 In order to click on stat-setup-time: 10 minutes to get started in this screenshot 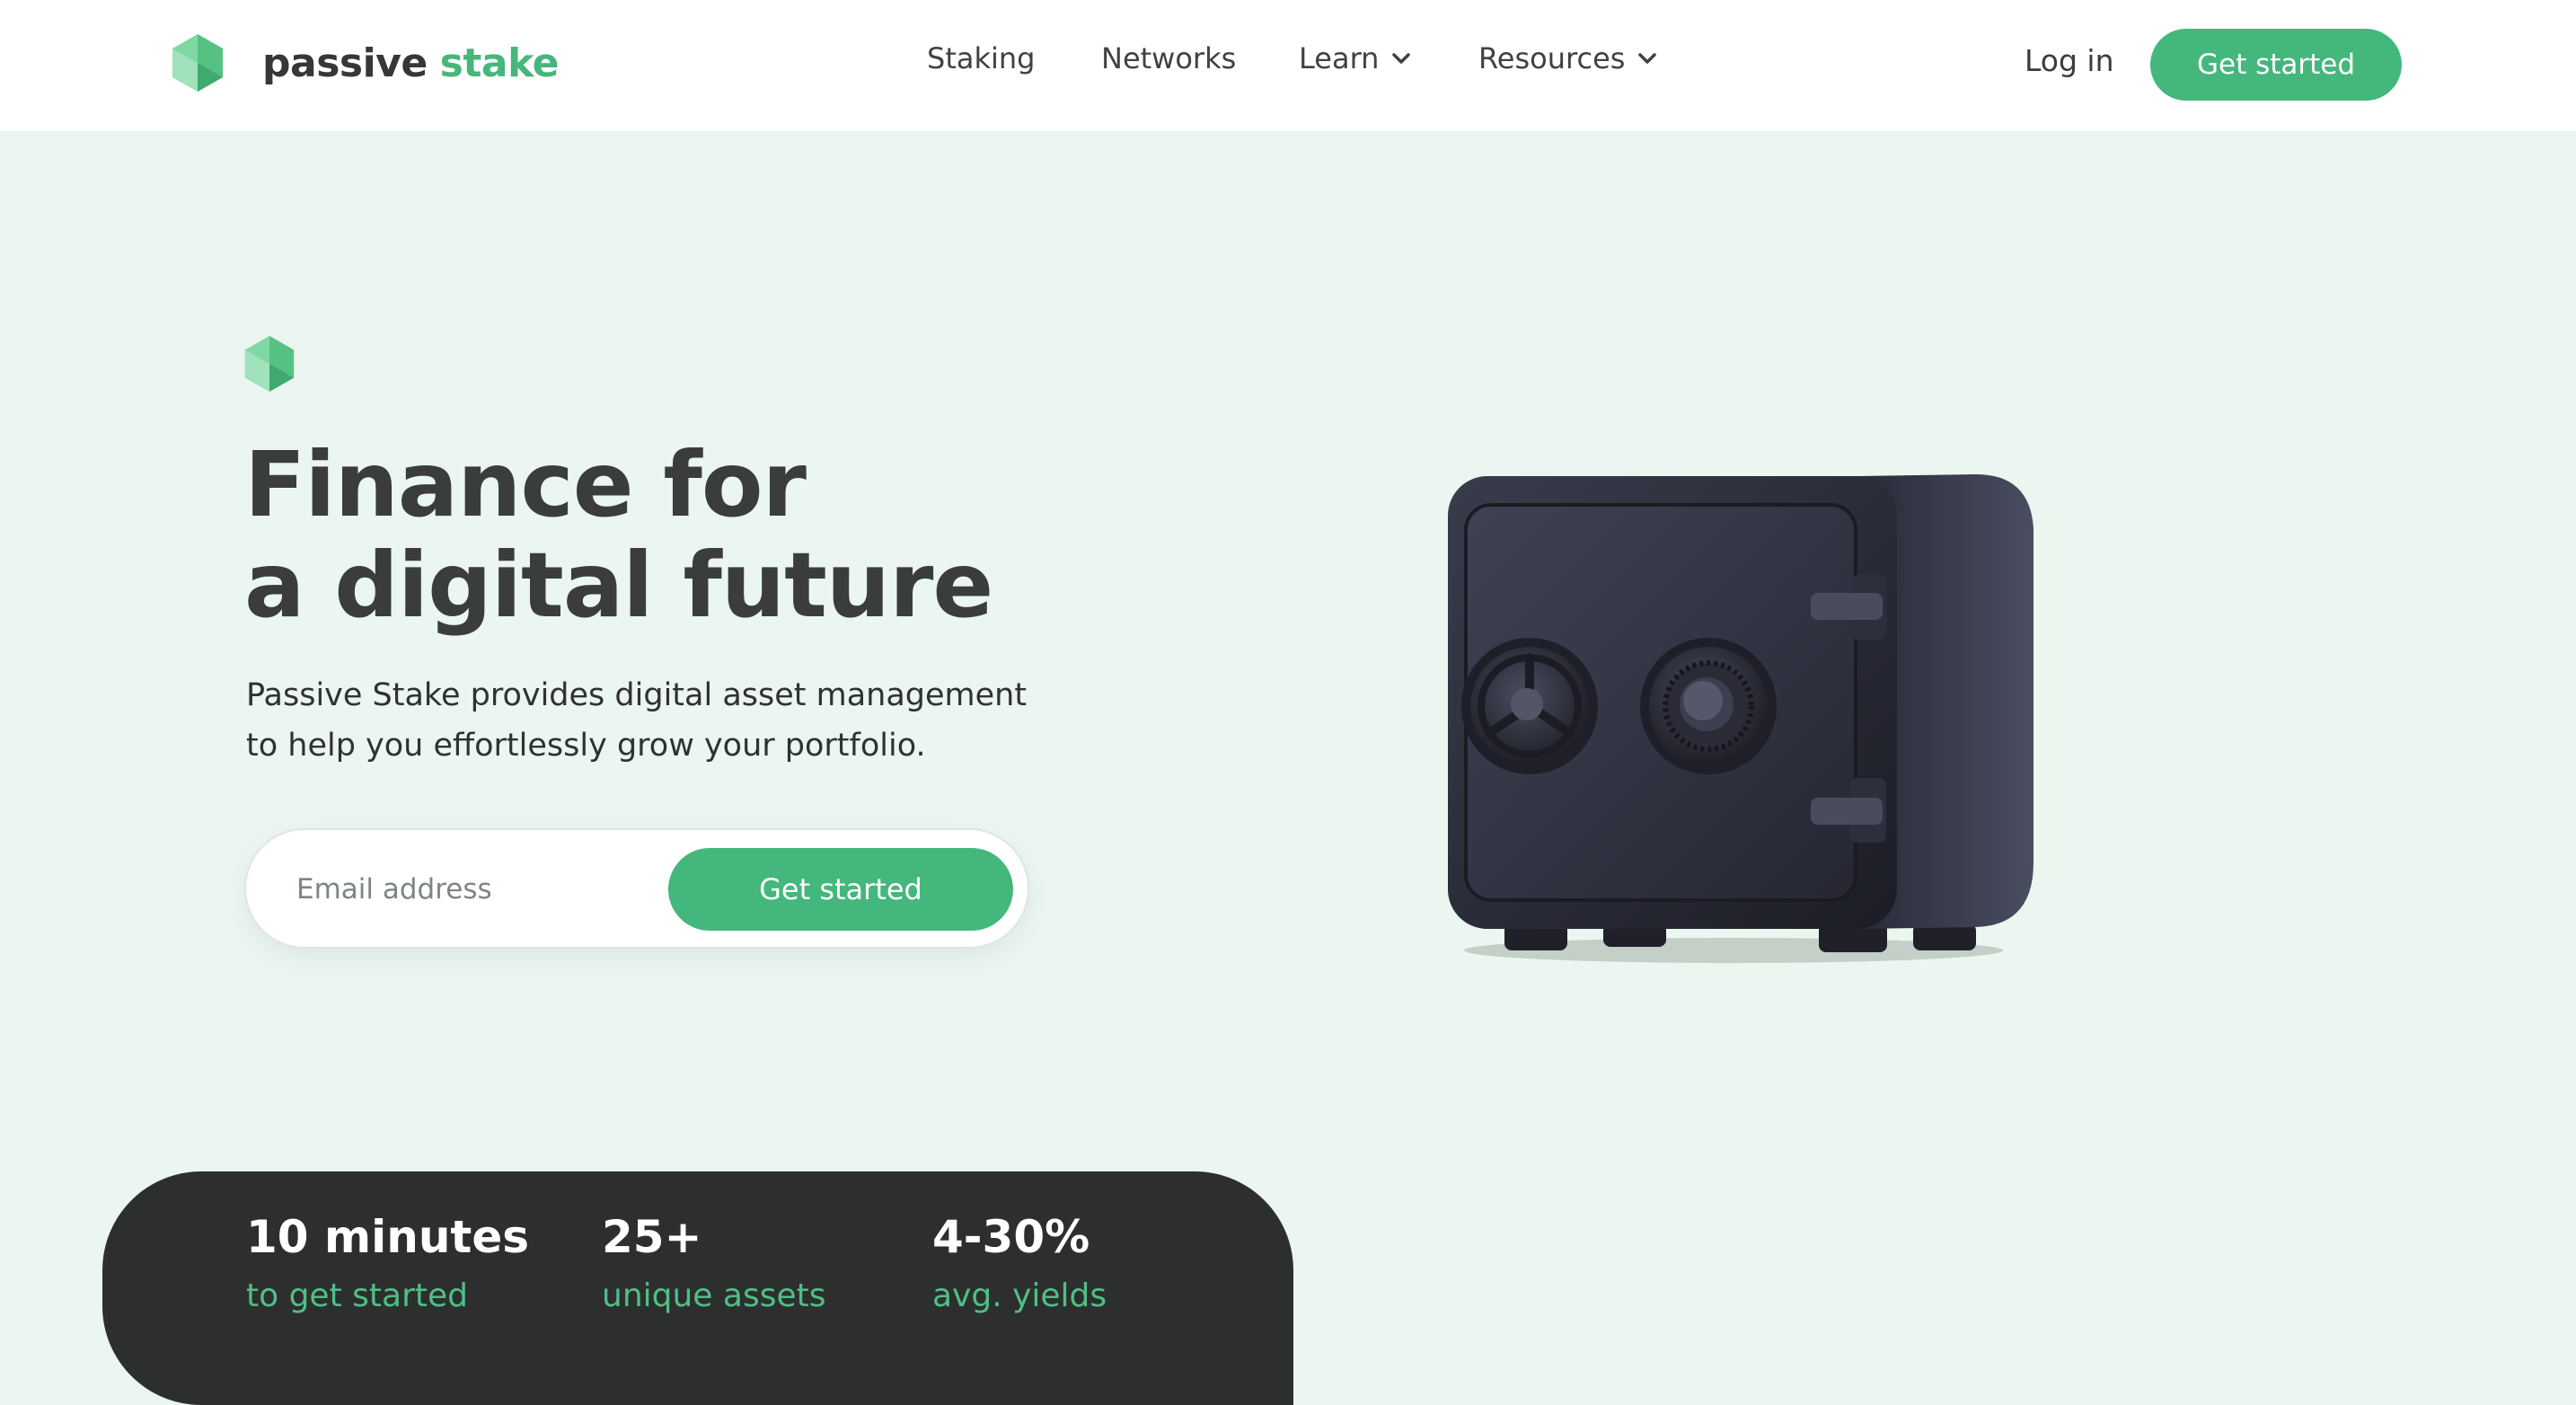, I will do `click(387, 1262)`.